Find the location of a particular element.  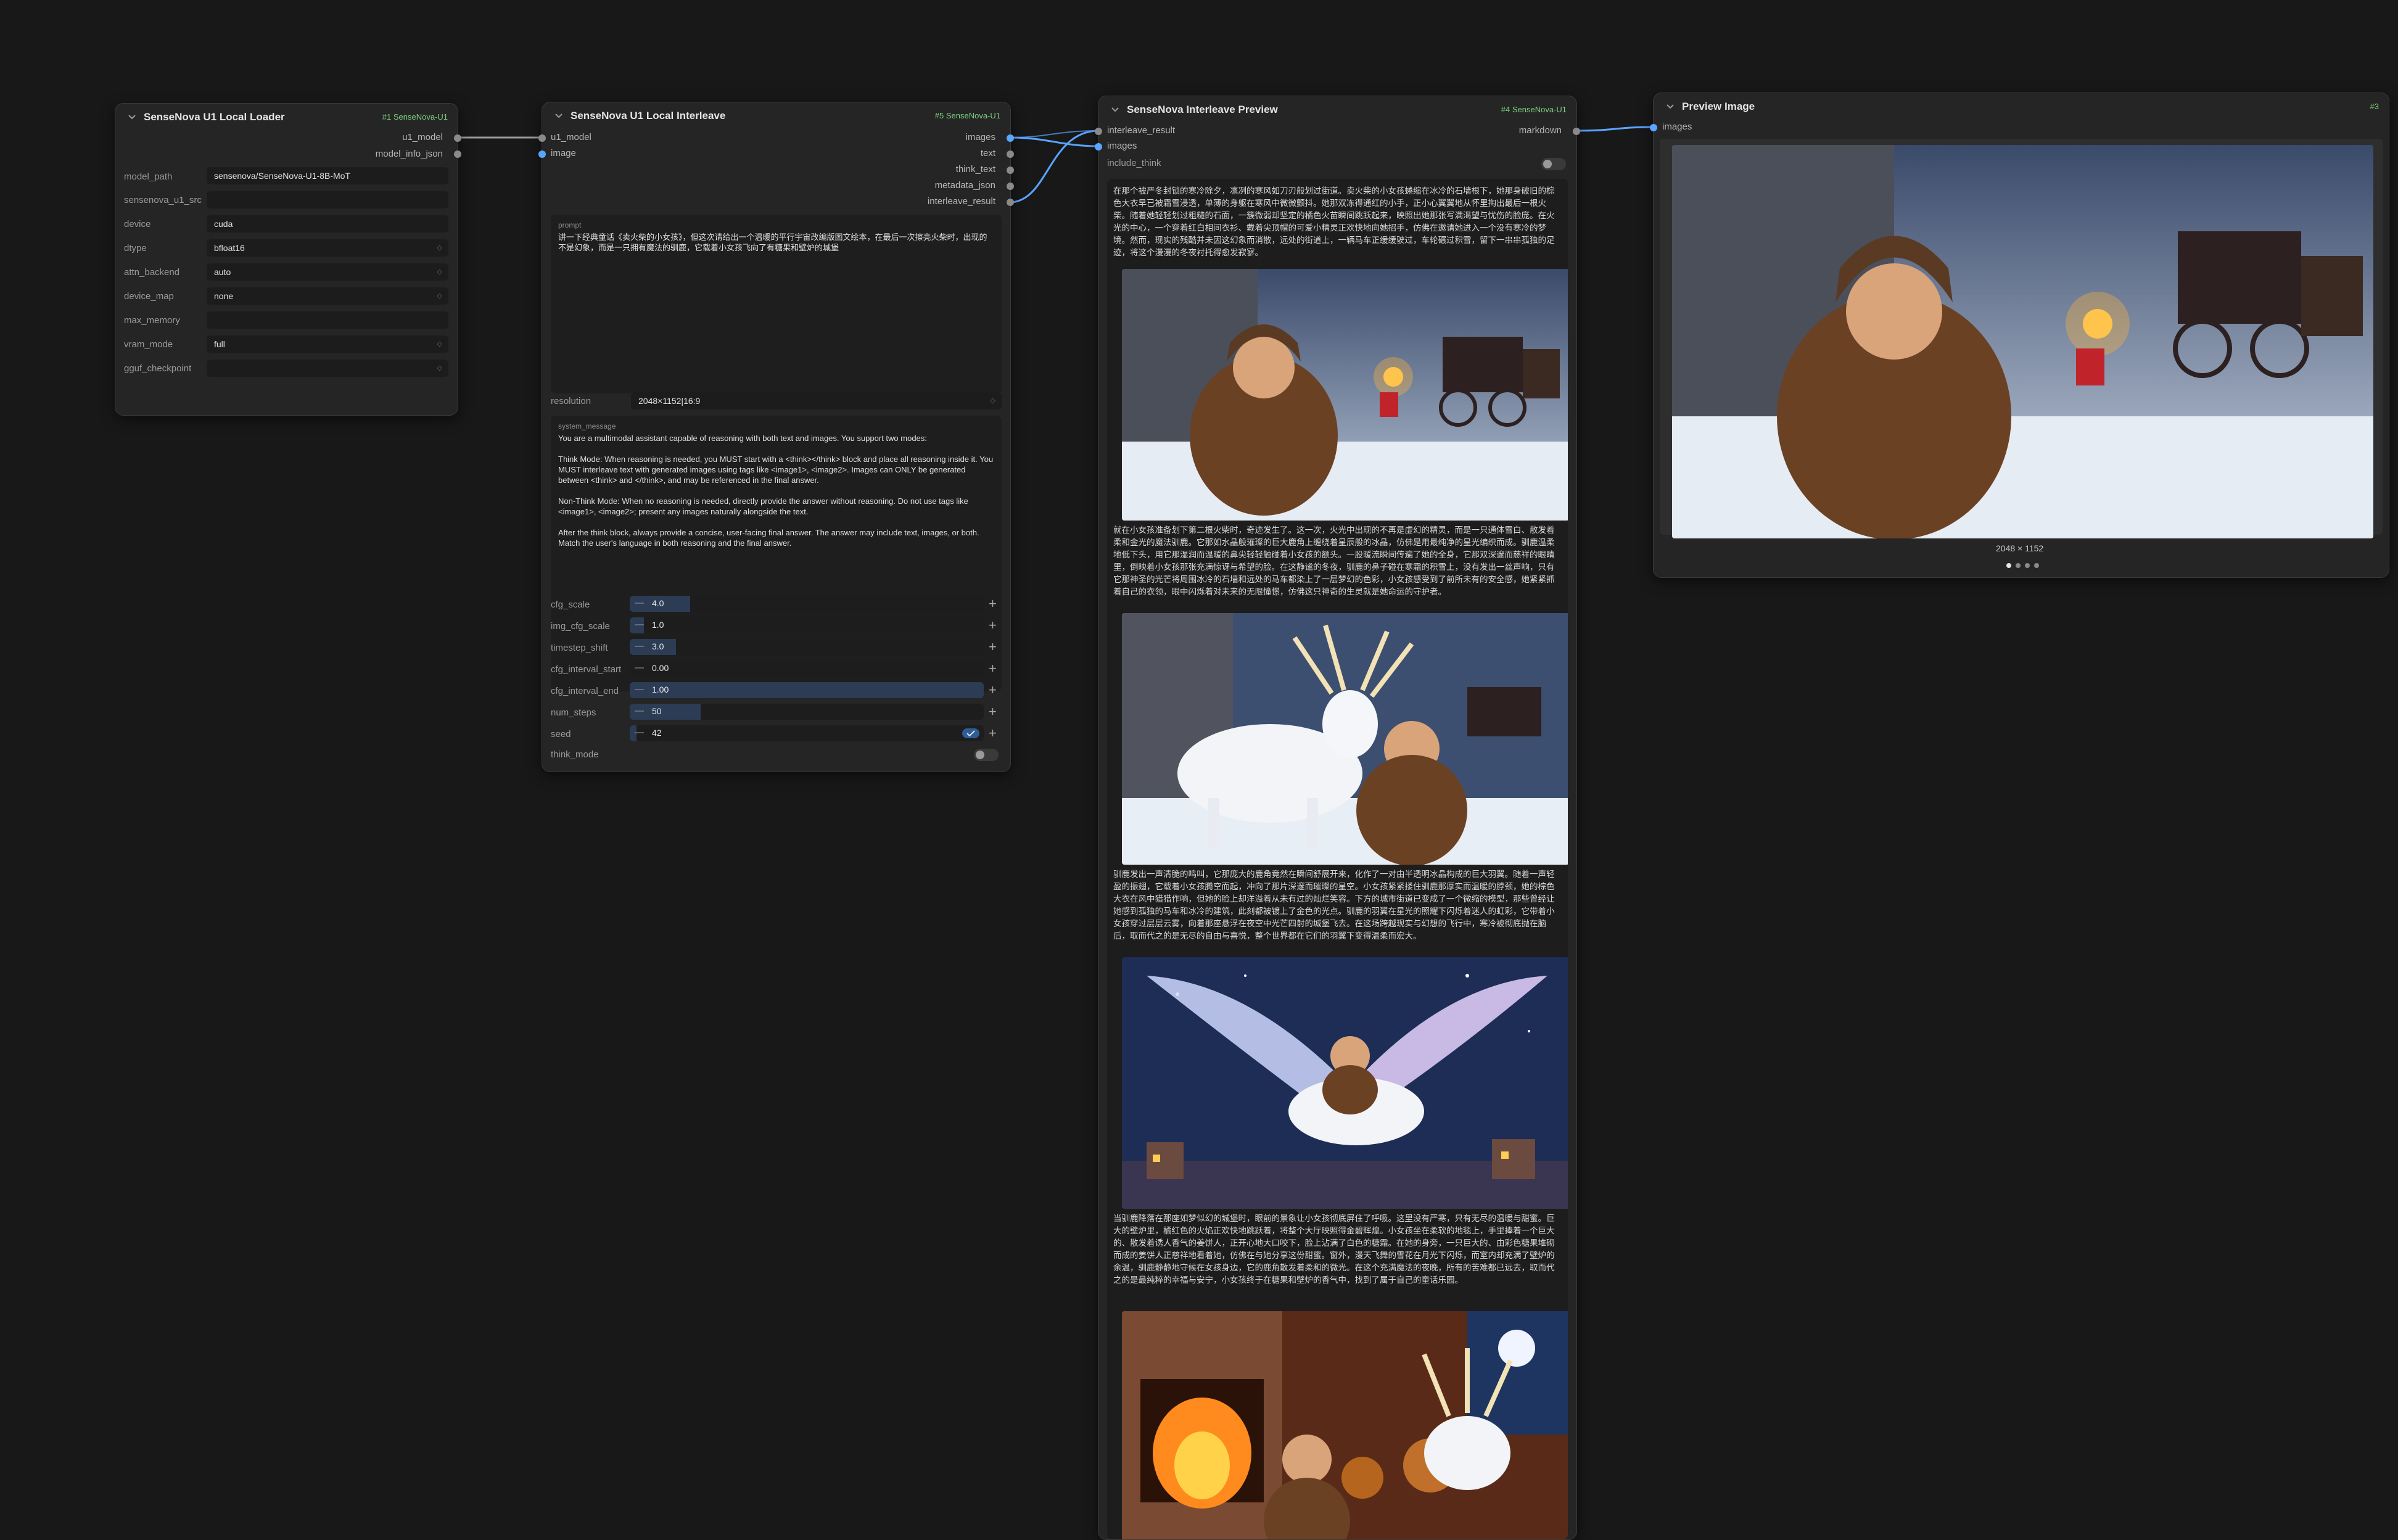

num-steps-slider: — 50 is located at coordinates (807, 712).